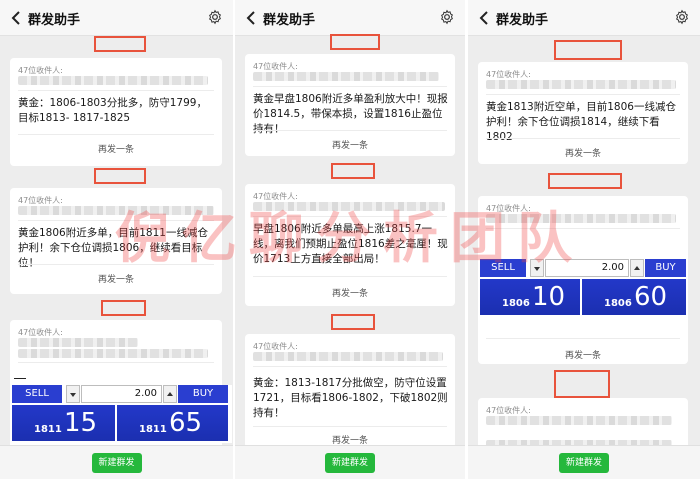  What do you see at coordinates (549, 297) in the screenshot?
I see `price-pips: 10` at bounding box center [549, 297].